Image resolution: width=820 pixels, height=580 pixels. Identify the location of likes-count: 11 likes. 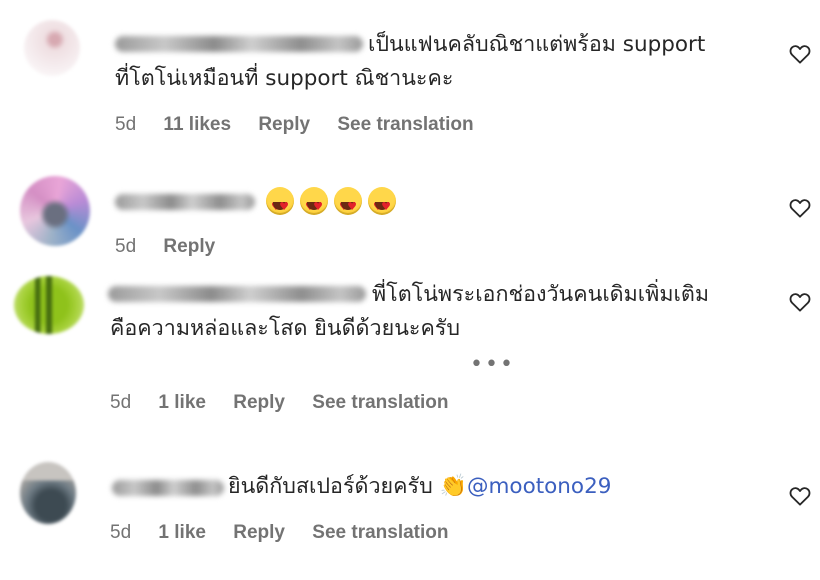
(197, 125).